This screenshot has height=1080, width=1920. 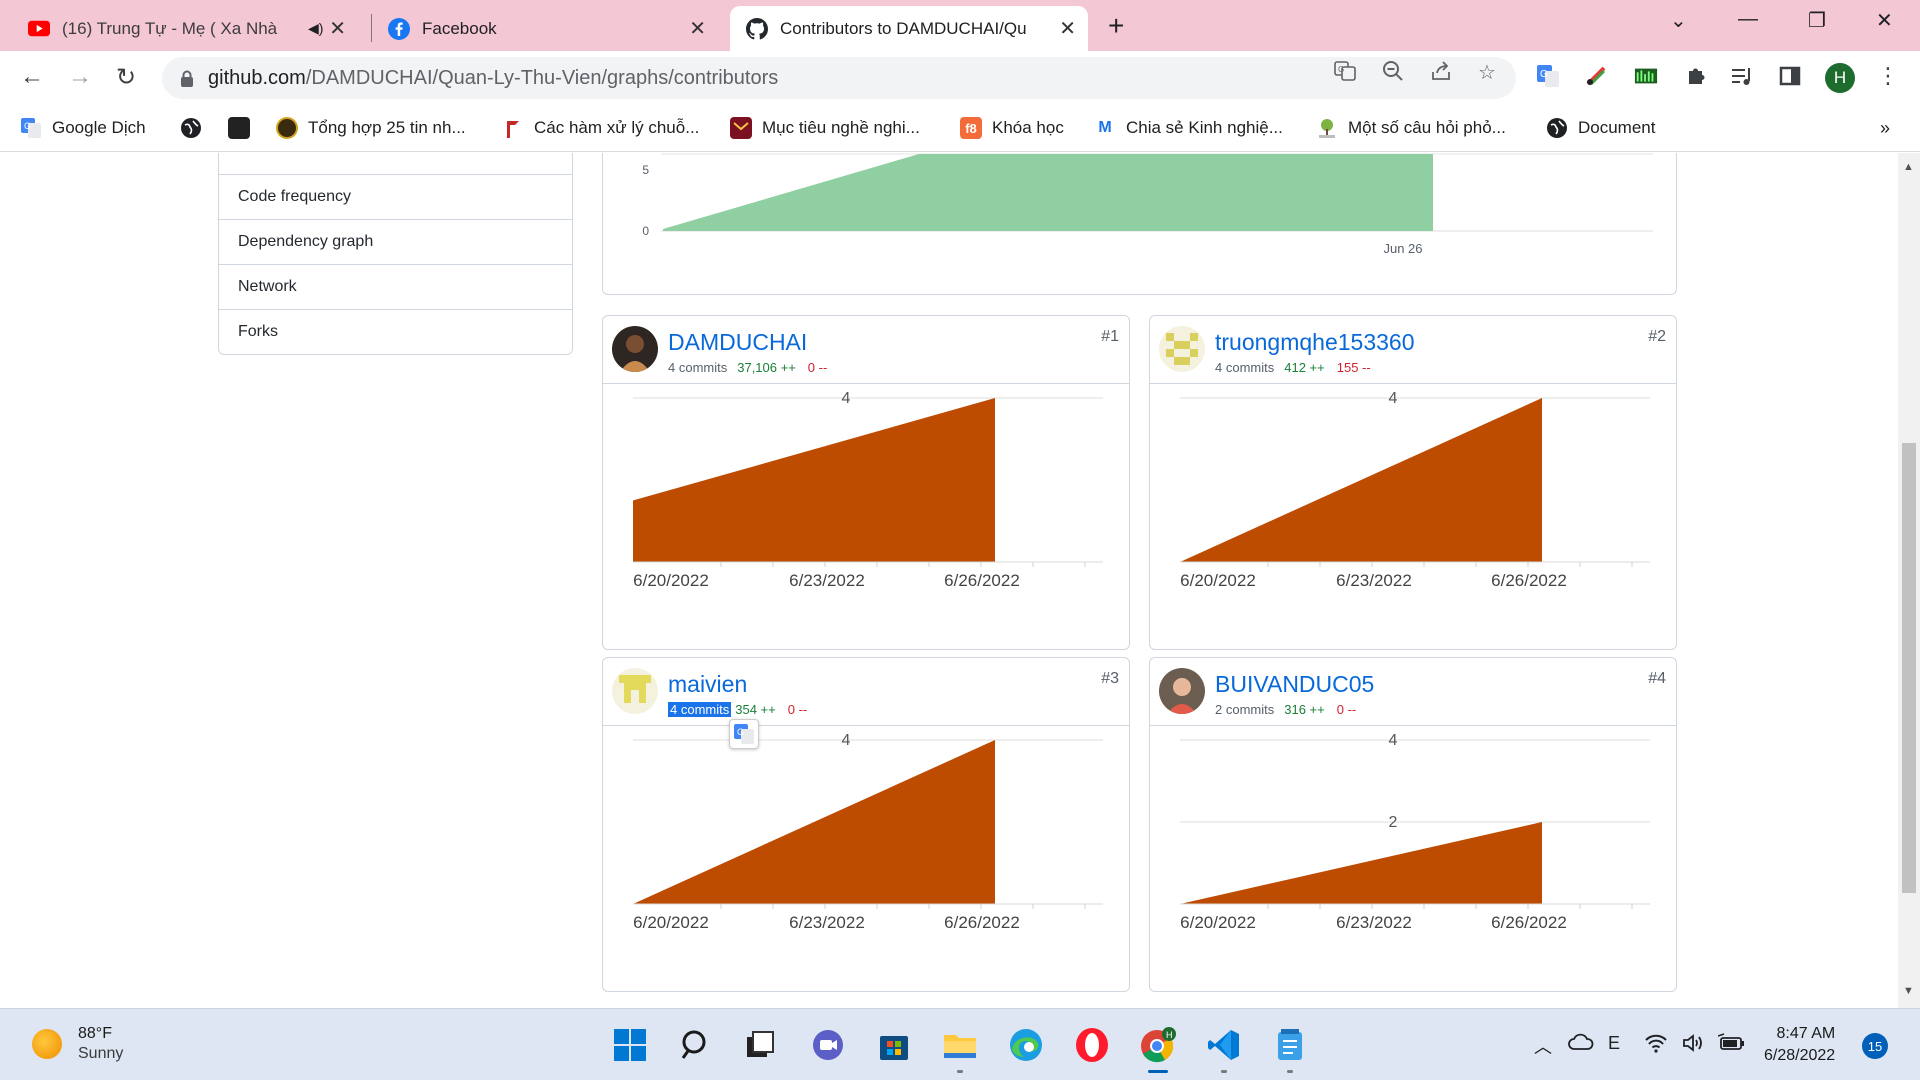 I want to click on input-method-icon: E, so click(x=1614, y=1043).